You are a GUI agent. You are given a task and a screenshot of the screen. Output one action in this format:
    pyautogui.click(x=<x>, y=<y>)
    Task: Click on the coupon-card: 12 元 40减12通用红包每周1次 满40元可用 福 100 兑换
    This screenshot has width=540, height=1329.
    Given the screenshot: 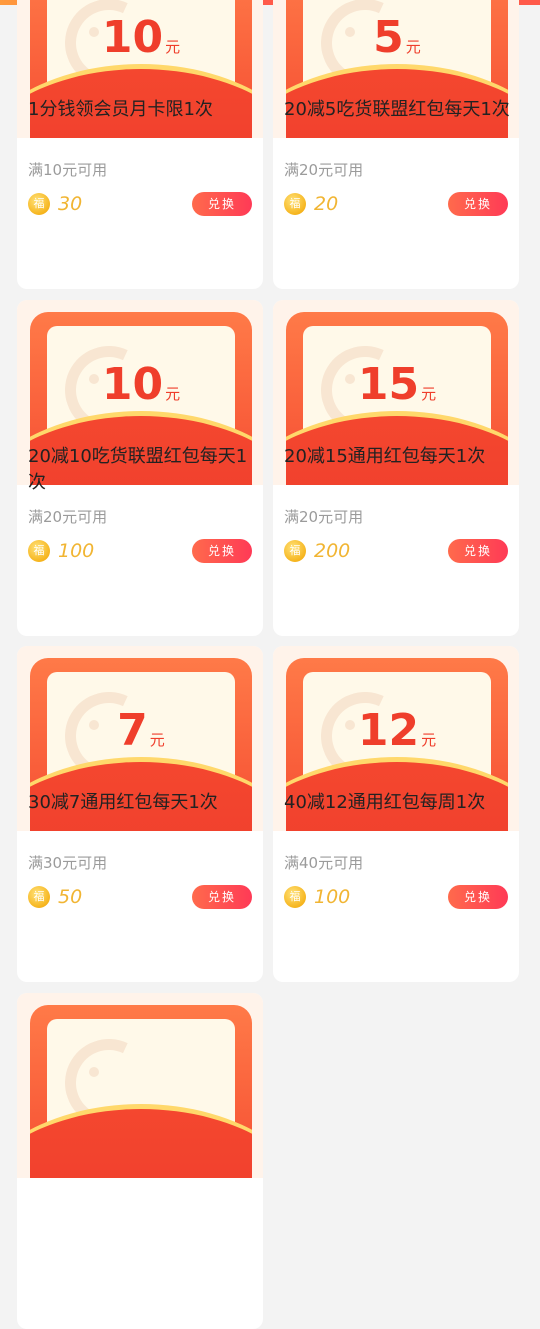 What is the action you would take?
    pyautogui.click(x=396, y=814)
    